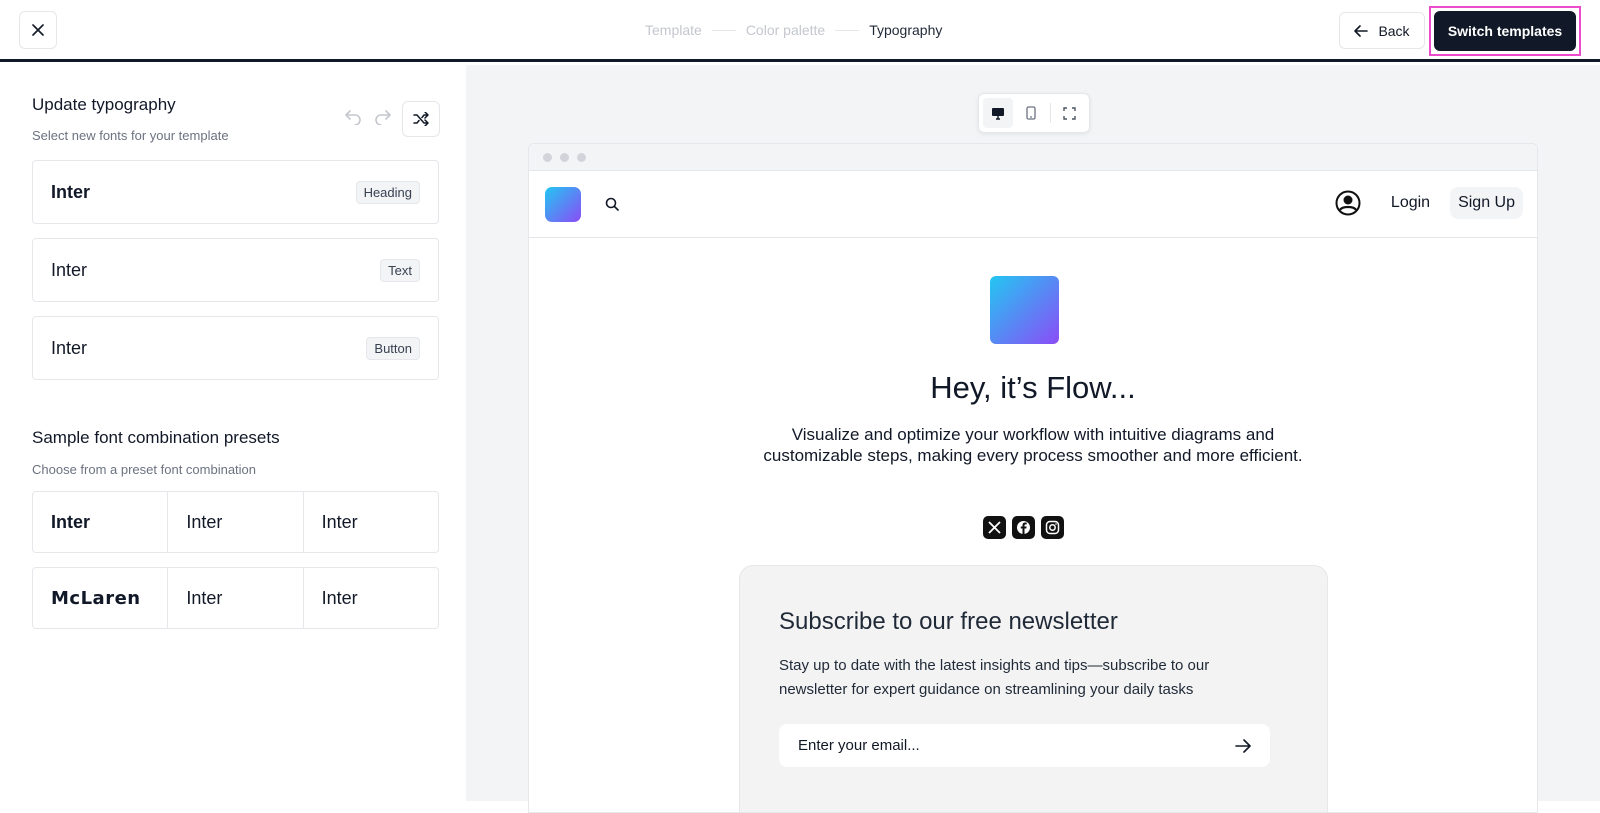 This screenshot has width=1600, height=813. Describe the element at coordinates (1050, 113) in the screenshot. I see `toggle-divider` at that location.